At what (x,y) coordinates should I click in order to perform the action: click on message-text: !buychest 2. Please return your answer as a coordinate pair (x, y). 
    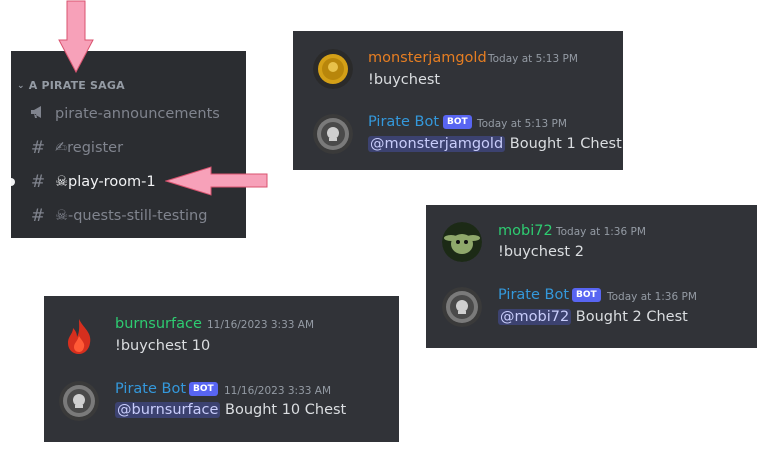
    Looking at the image, I should click on (541, 252).